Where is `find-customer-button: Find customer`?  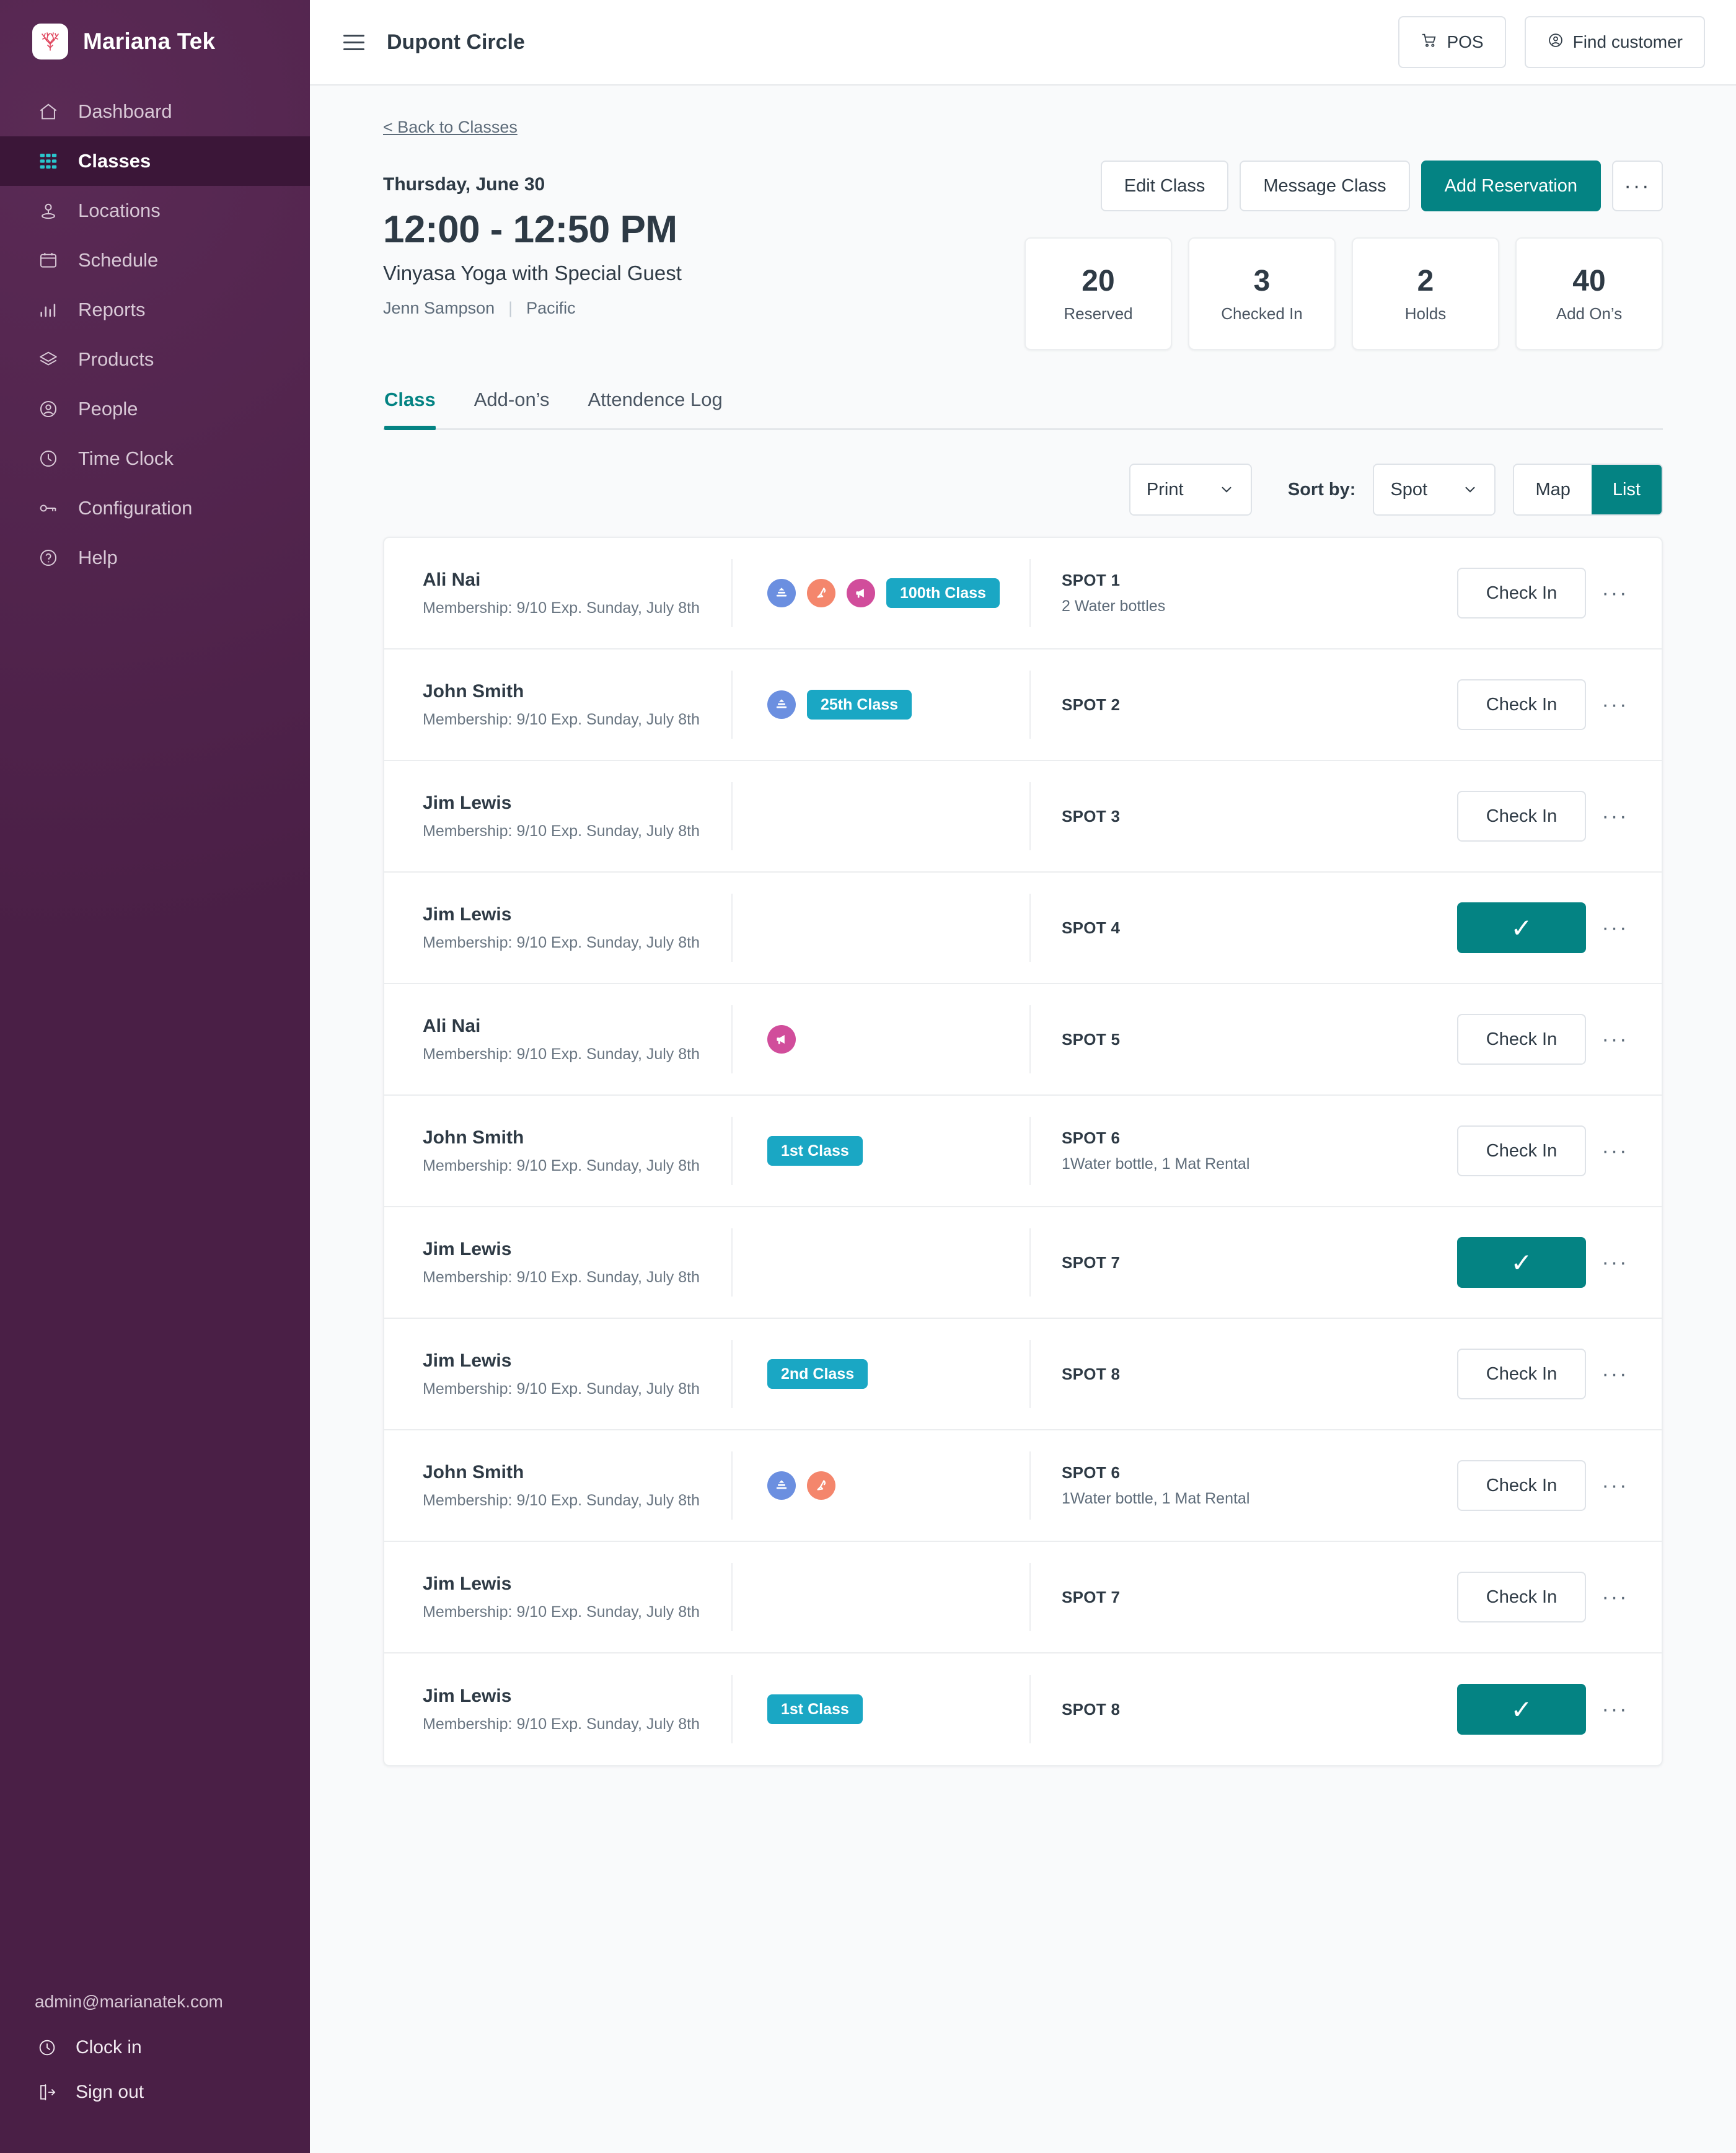
find-customer-button: Find customer is located at coordinates (1614, 42).